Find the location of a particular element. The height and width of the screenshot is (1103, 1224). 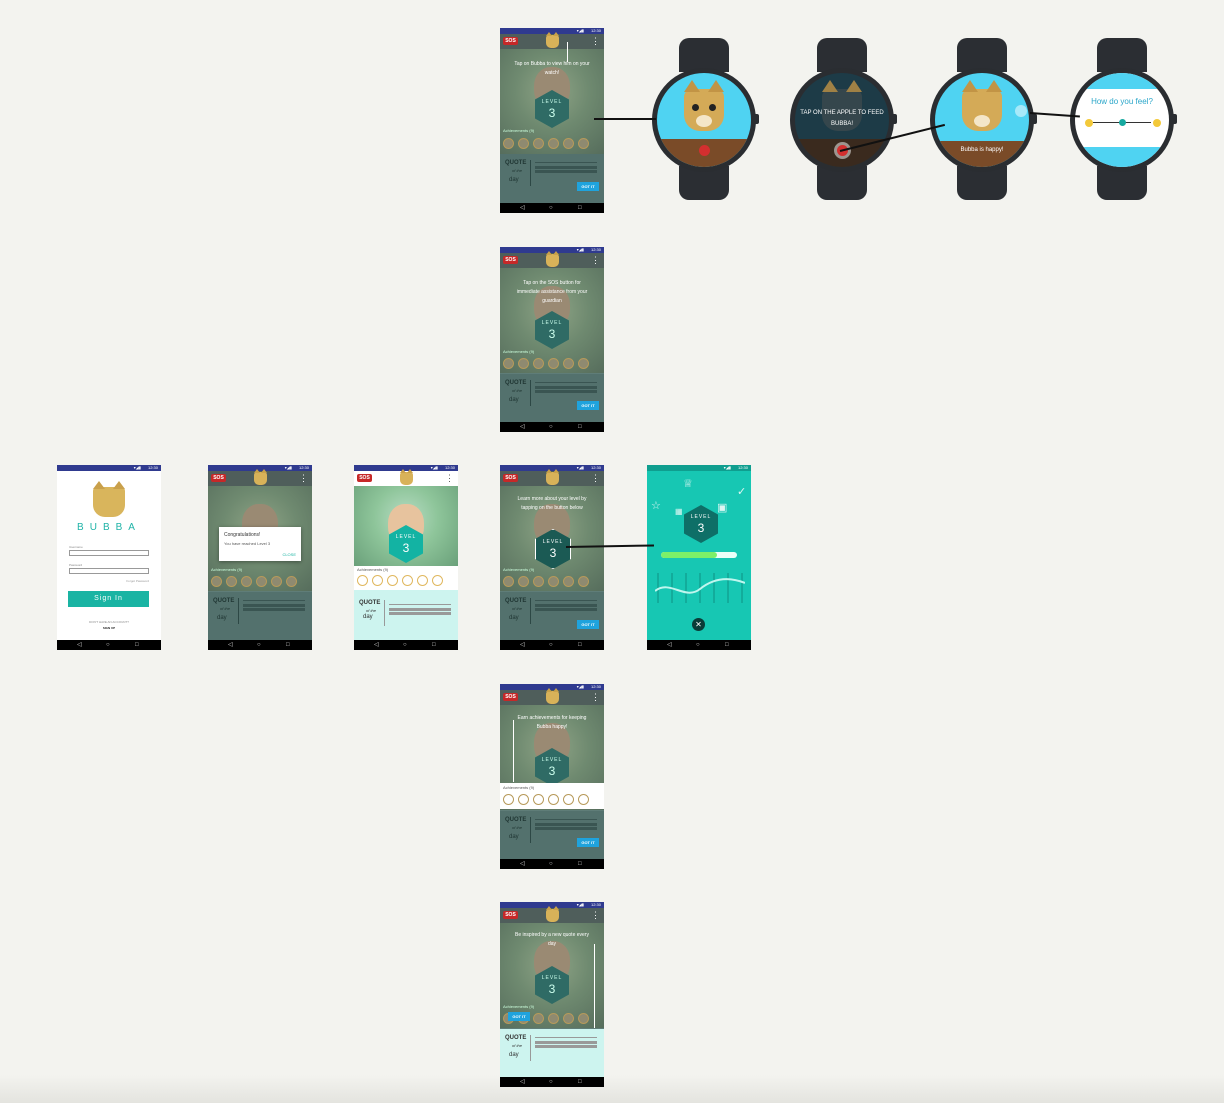

dialog-close-button: CLOSE is located at coordinates (289, 554).